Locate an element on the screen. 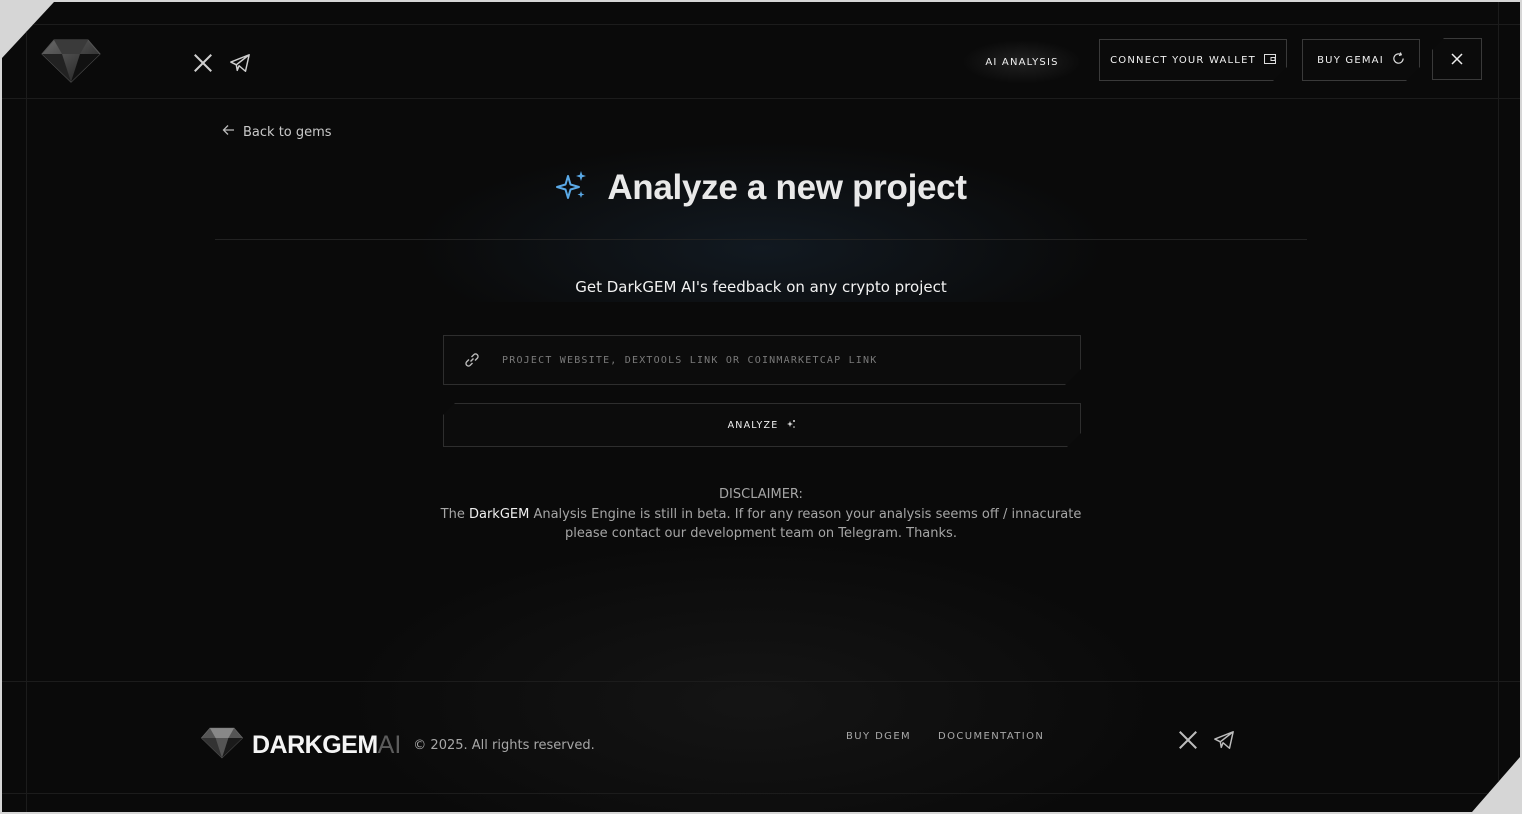 The width and height of the screenshot is (1522, 814). title-glow is located at coordinates (762, 212).